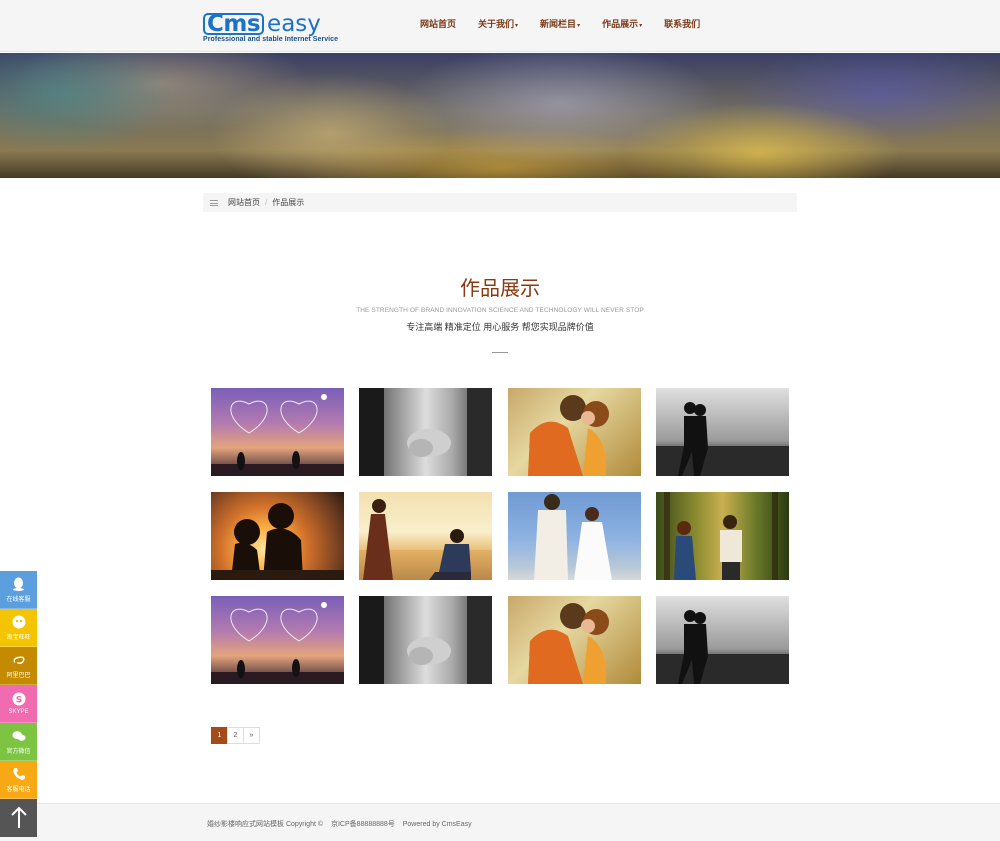 The width and height of the screenshot is (1000, 841). What do you see at coordinates (251, 735) in the screenshot?
I see `next-page-button: »` at bounding box center [251, 735].